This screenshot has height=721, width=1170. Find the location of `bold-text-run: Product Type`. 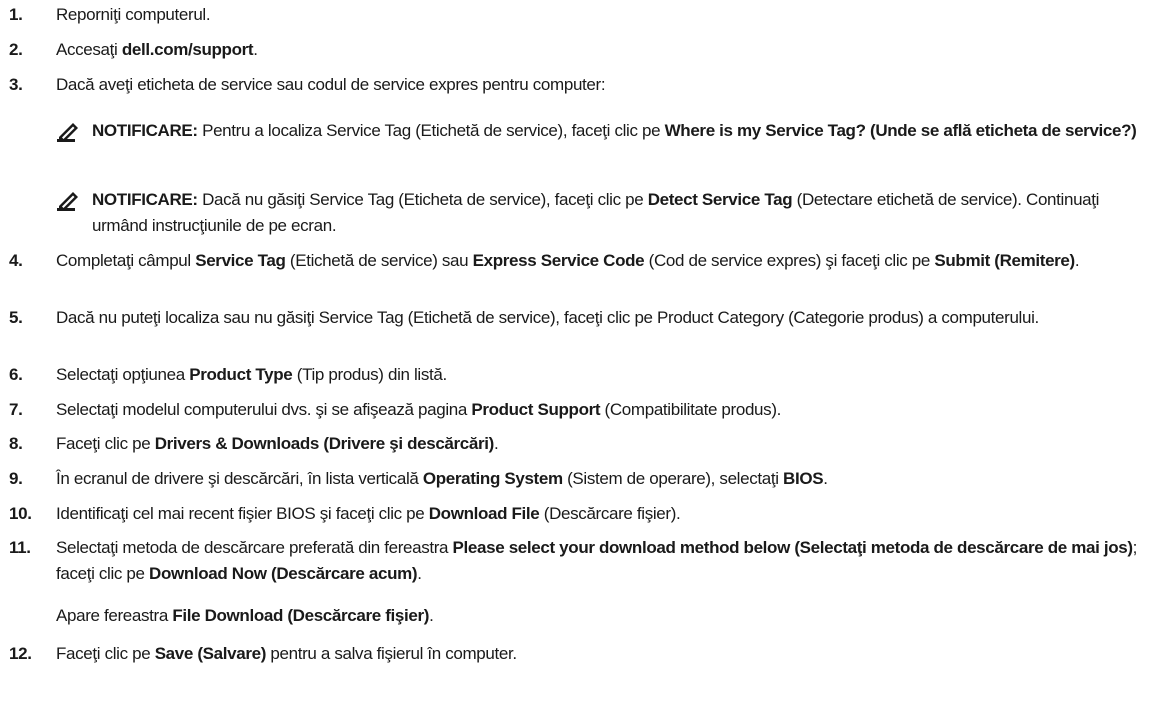

bold-text-run: Product Type is located at coordinates (241, 374).